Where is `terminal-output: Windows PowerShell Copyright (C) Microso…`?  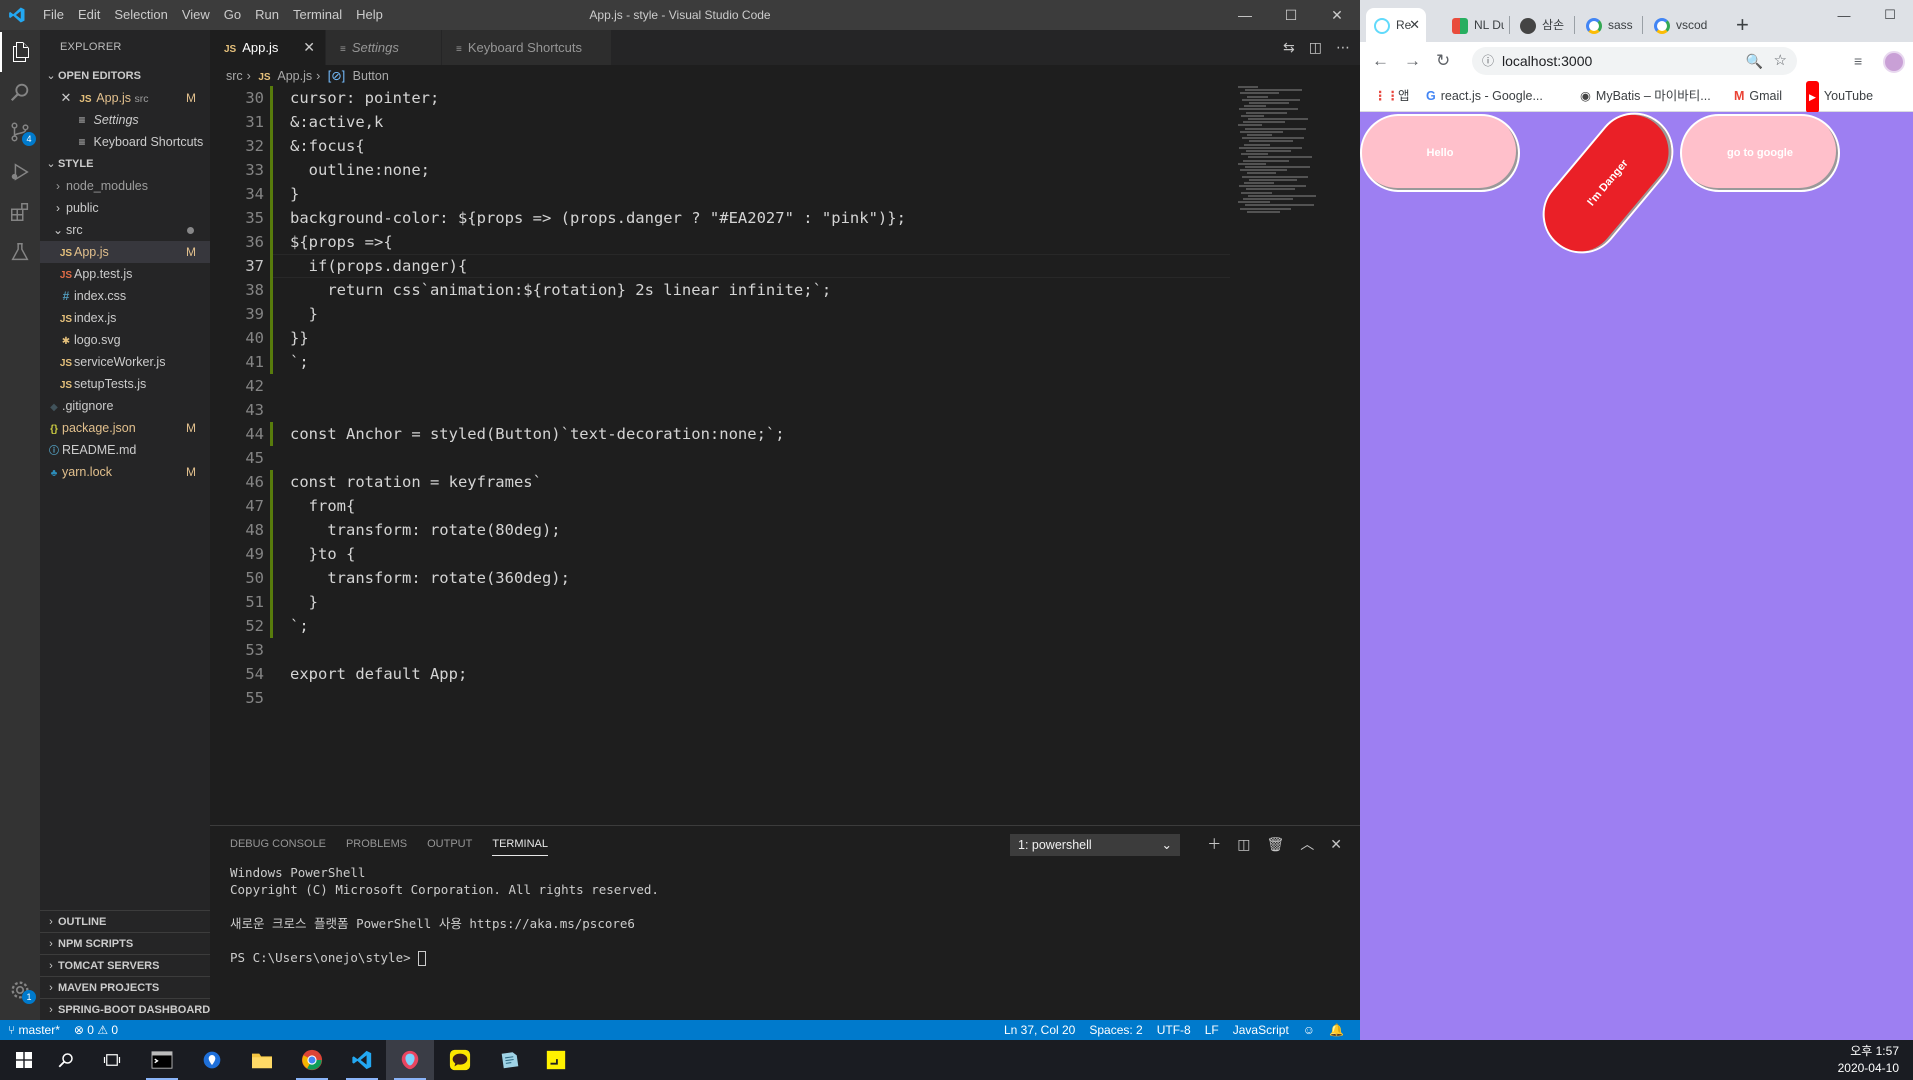
terminal-output: Windows PowerShell Copyright (C) Microso… is located at coordinates (444, 915).